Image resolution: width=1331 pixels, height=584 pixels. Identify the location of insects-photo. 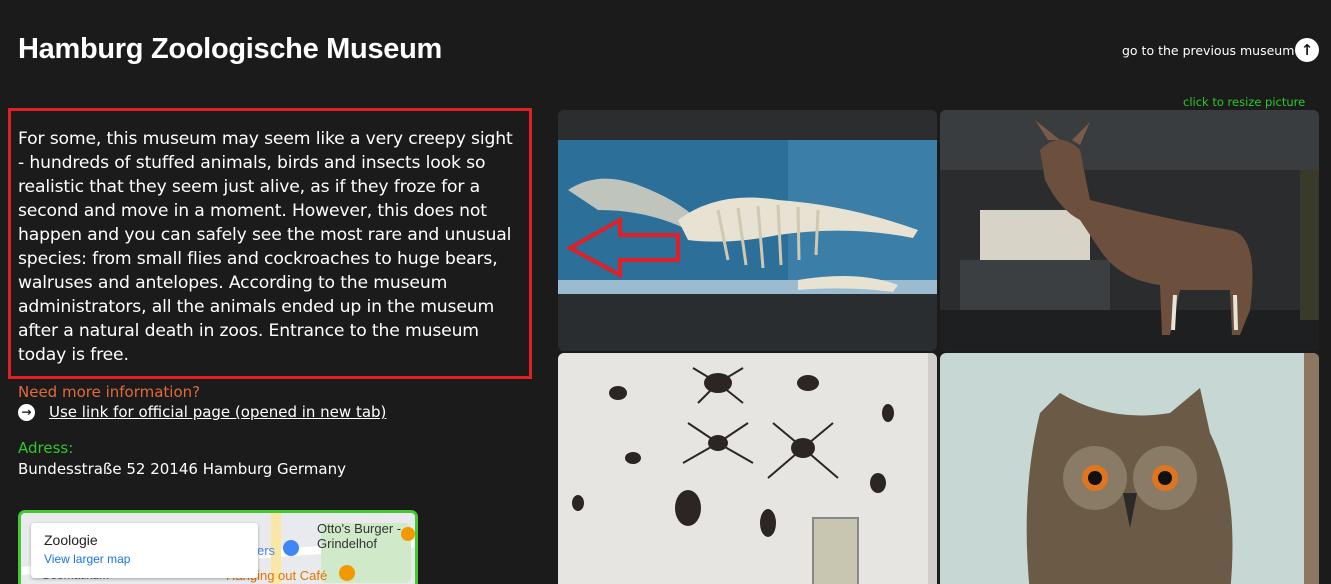
(747, 468).